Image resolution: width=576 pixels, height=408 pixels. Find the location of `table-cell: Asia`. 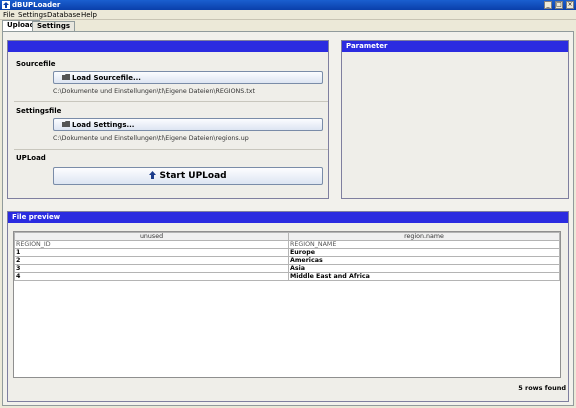

table-cell: Asia is located at coordinates (424, 268).